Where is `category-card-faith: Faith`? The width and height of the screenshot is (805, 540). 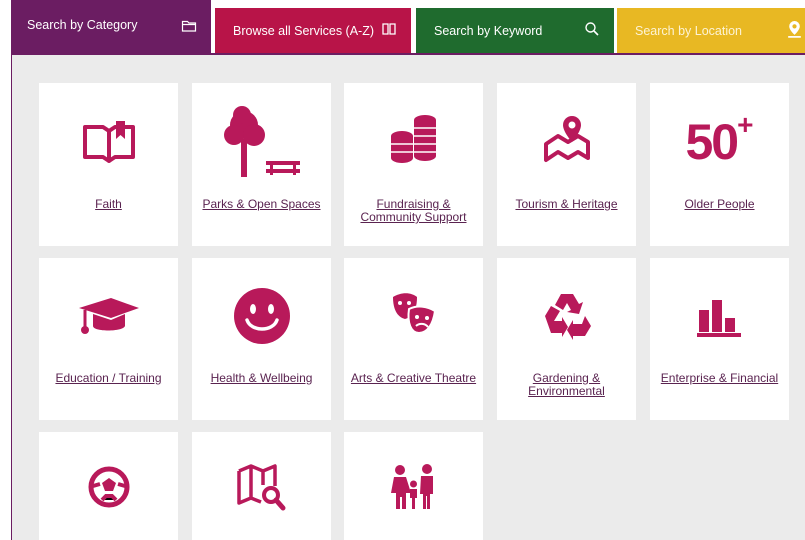 category-card-faith: Faith is located at coordinates (108, 164).